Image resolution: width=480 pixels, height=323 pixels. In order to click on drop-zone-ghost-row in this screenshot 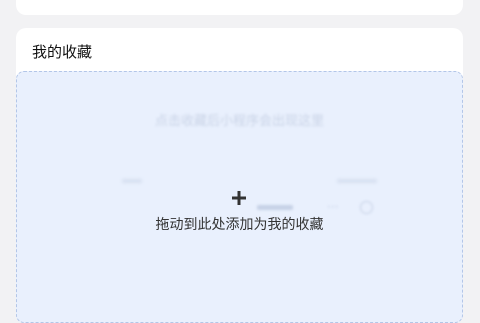, I will do `click(249, 182)`.